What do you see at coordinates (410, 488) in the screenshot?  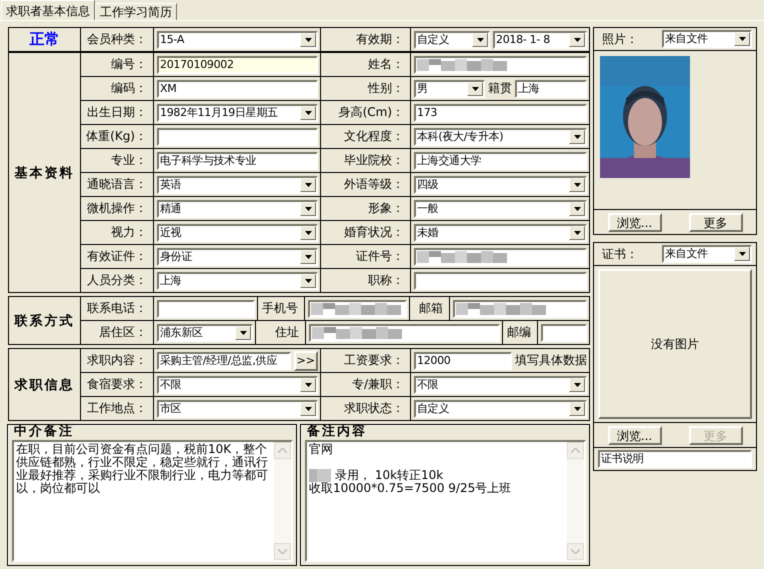 I see `note-text: 收取10000*0.75=7500 9/25号上班` at bounding box center [410, 488].